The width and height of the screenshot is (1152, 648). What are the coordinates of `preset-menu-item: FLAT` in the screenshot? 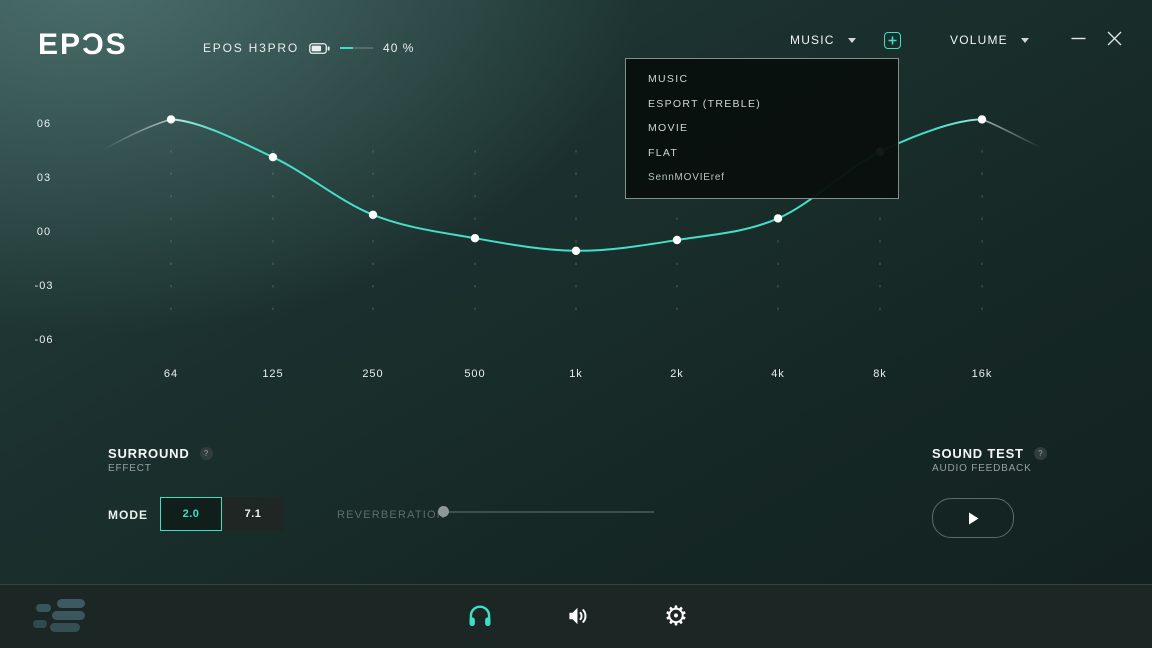 It's located at (762, 153).